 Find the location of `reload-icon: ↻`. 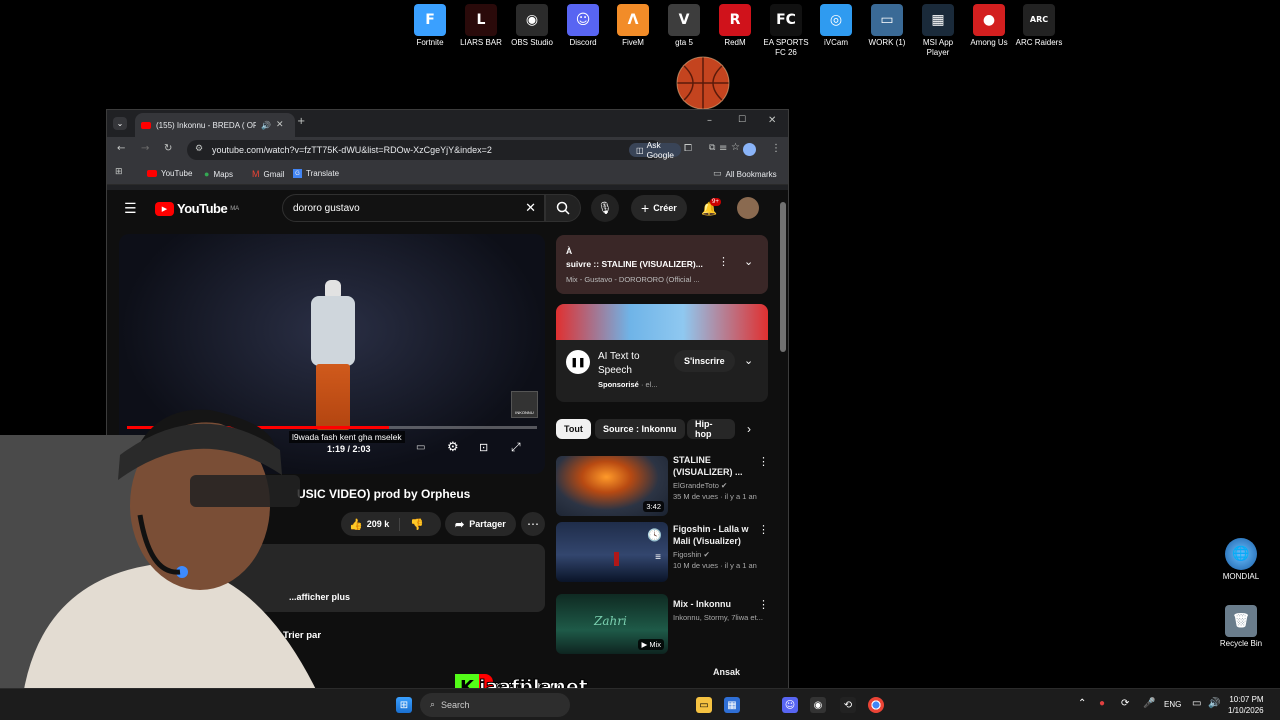

reload-icon: ↻ is located at coordinates (168, 148).